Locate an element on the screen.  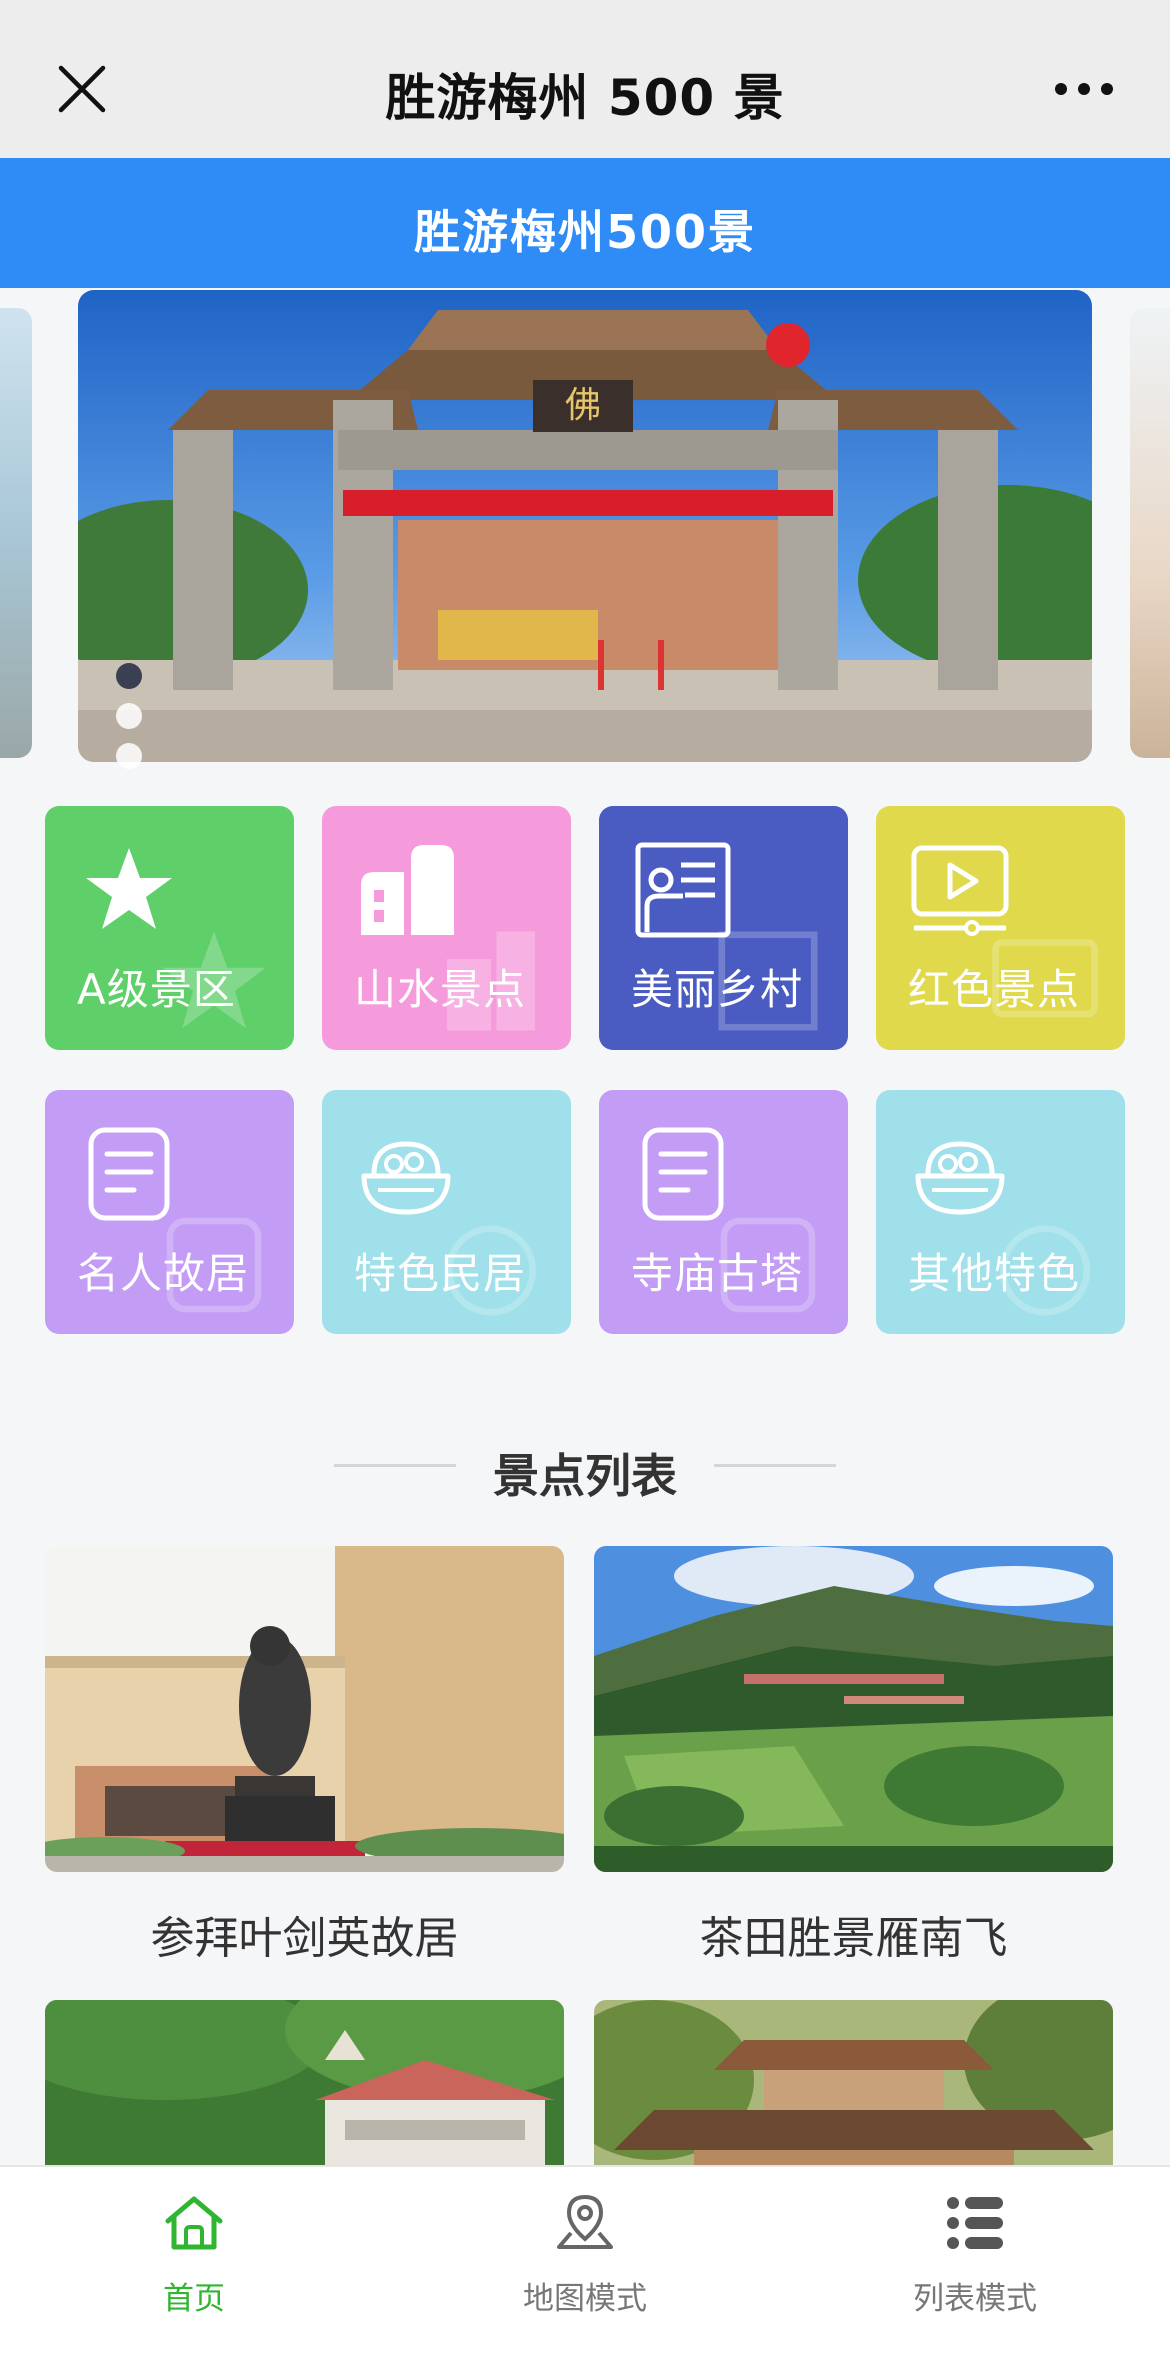
category-label: 寺庙古塔 is located at coordinates (717, 1273).